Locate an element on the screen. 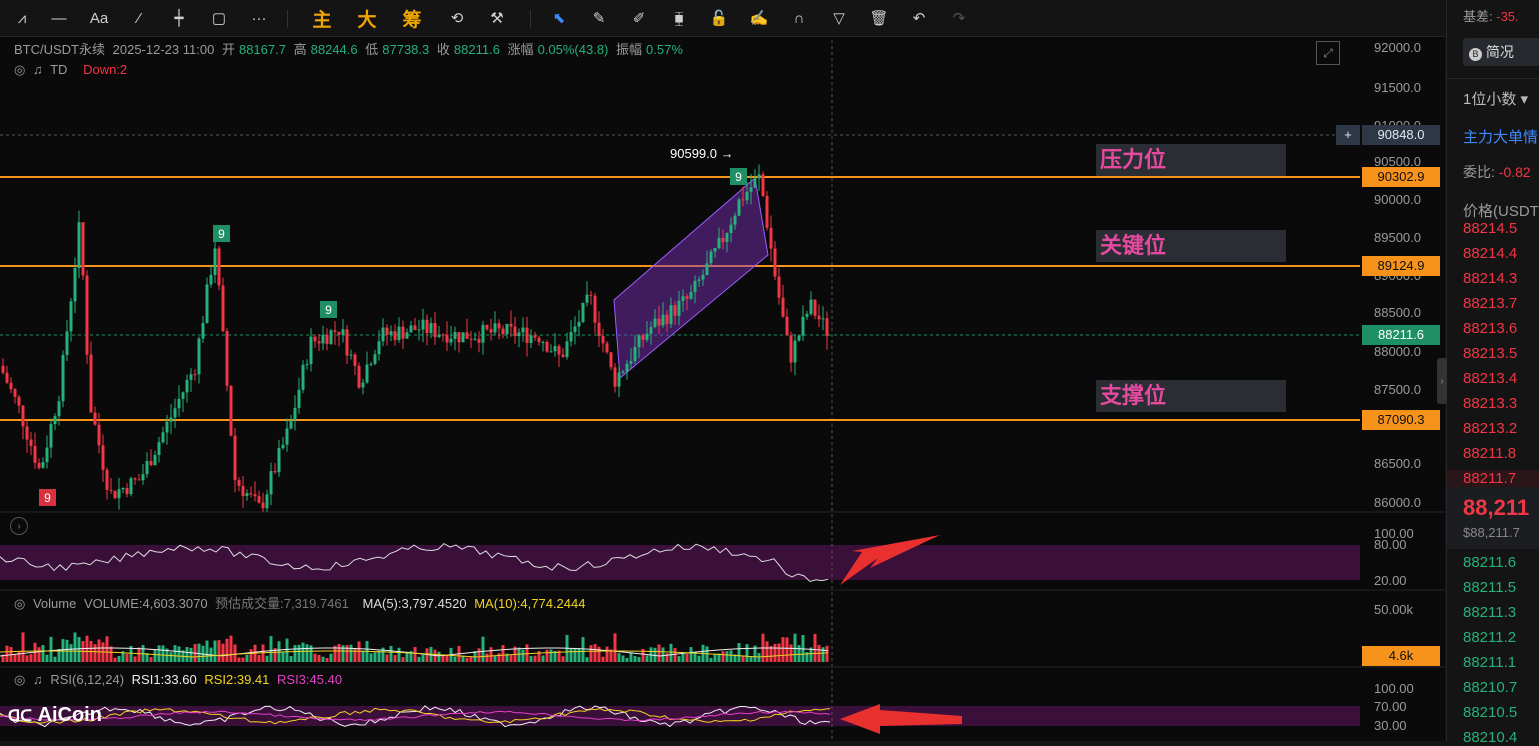  close-value: 88211.6 is located at coordinates (476, 49).